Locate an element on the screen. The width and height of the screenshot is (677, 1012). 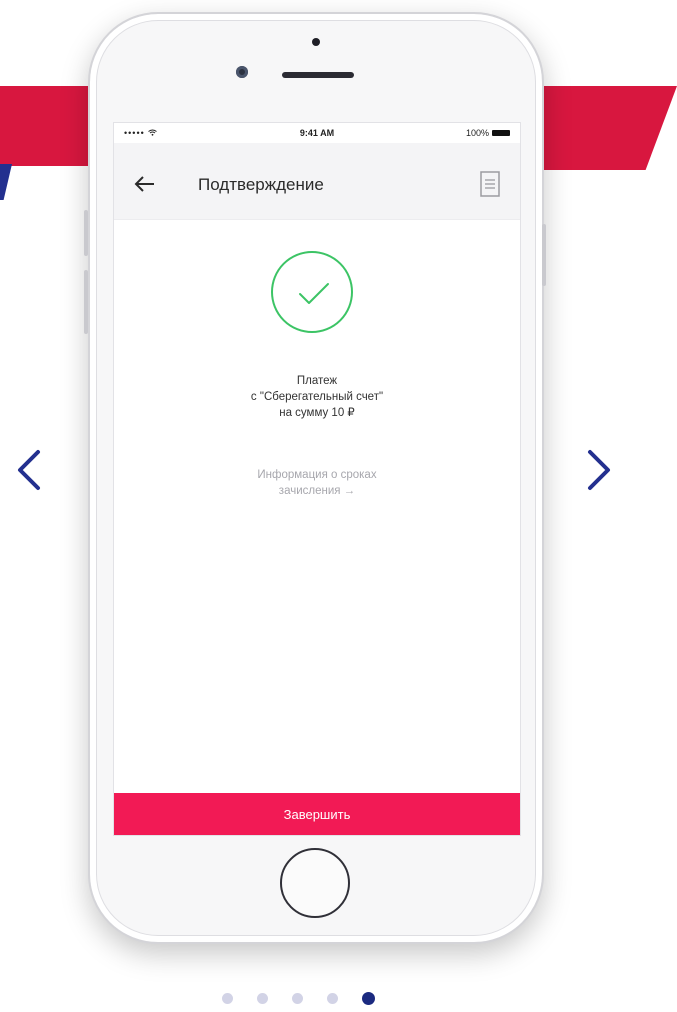
phone-sensor is located at coordinates (316, 42).